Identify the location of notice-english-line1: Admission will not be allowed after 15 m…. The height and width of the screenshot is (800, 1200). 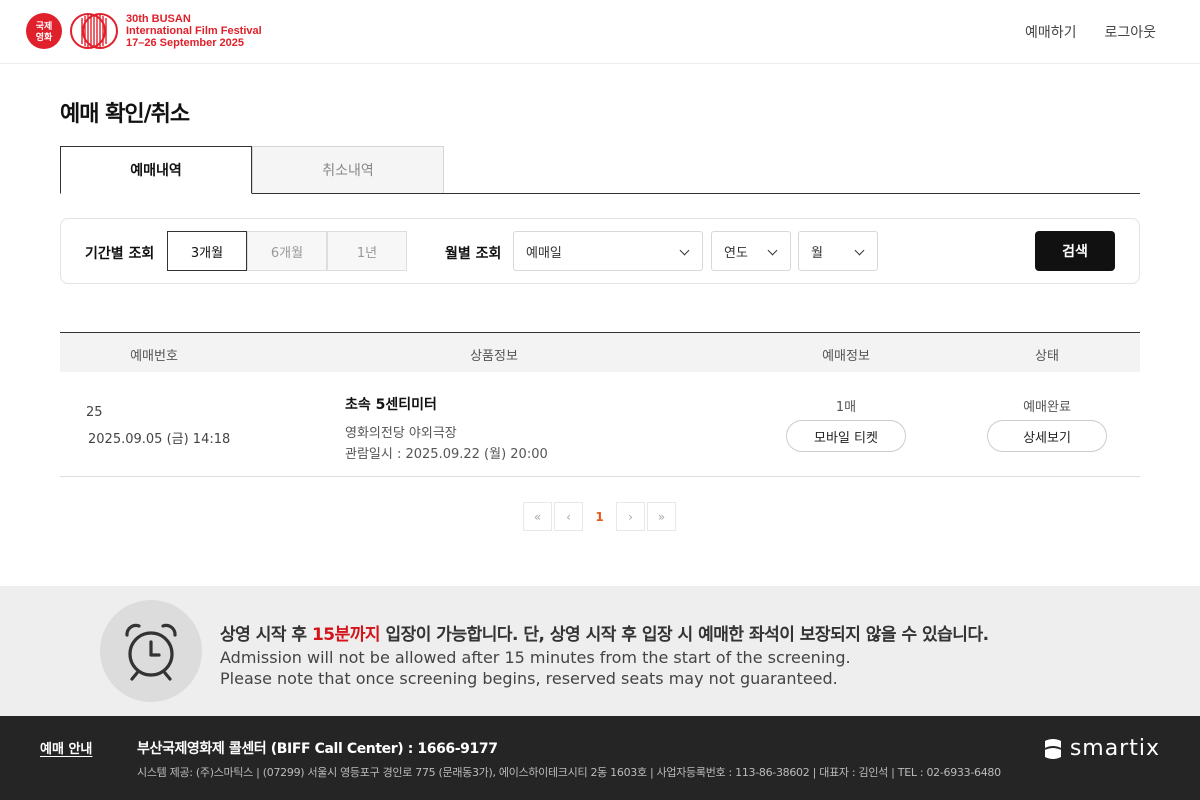
(535, 657).